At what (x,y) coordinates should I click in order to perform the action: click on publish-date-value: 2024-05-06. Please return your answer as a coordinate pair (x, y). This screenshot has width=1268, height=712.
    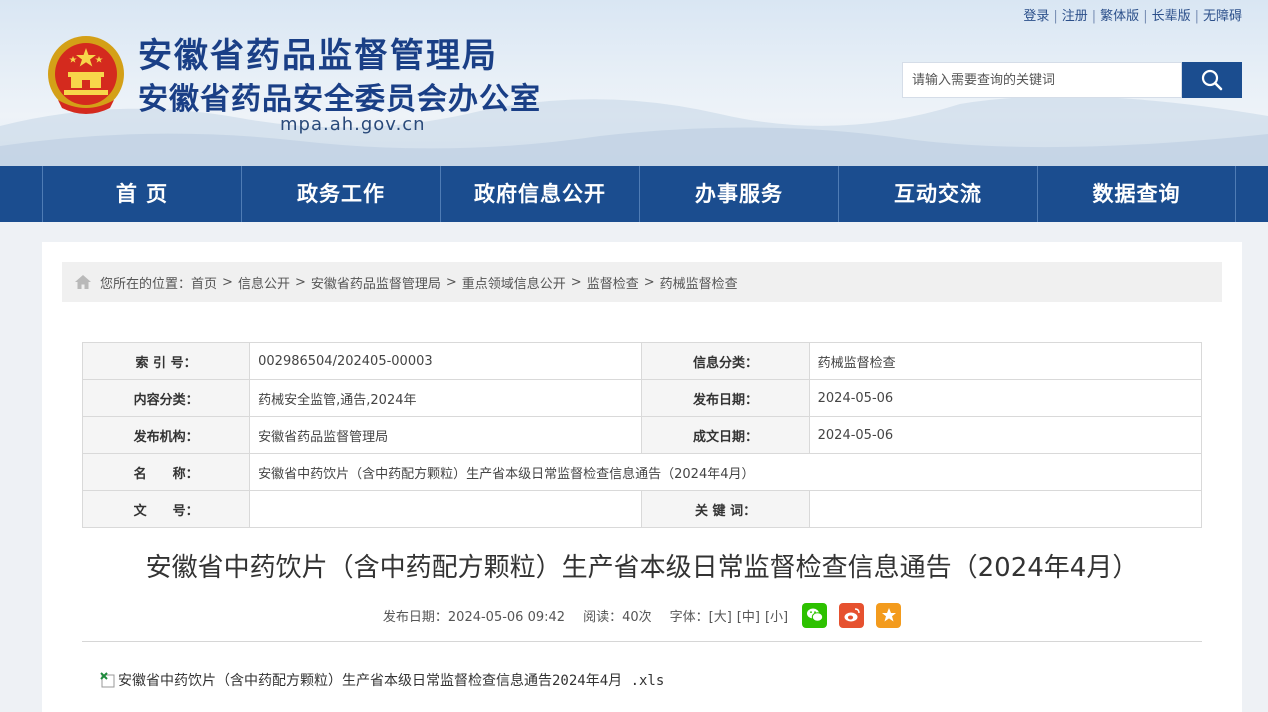
    Looking at the image, I should click on (1005, 398).